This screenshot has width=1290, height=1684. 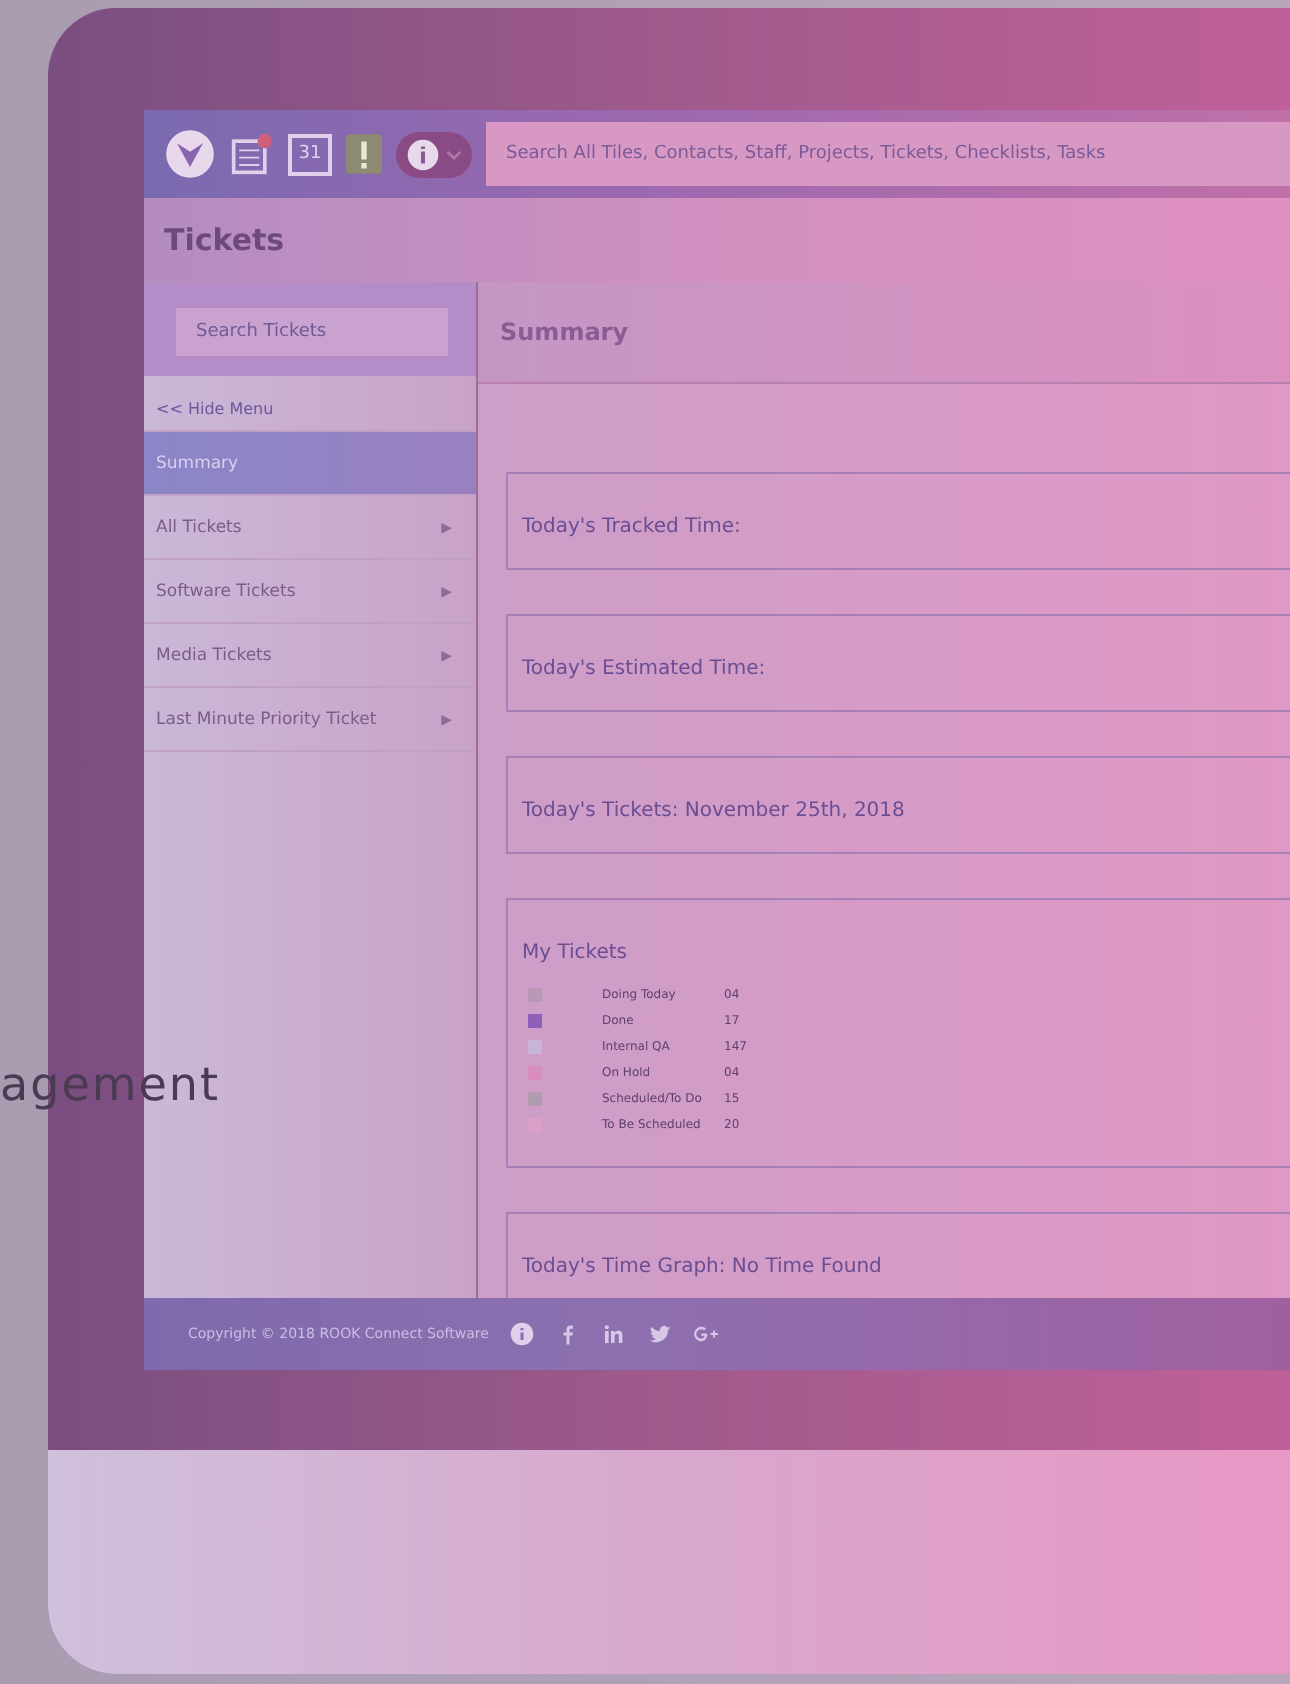 I want to click on sidebar-item: Summary, so click(x=310, y=464).